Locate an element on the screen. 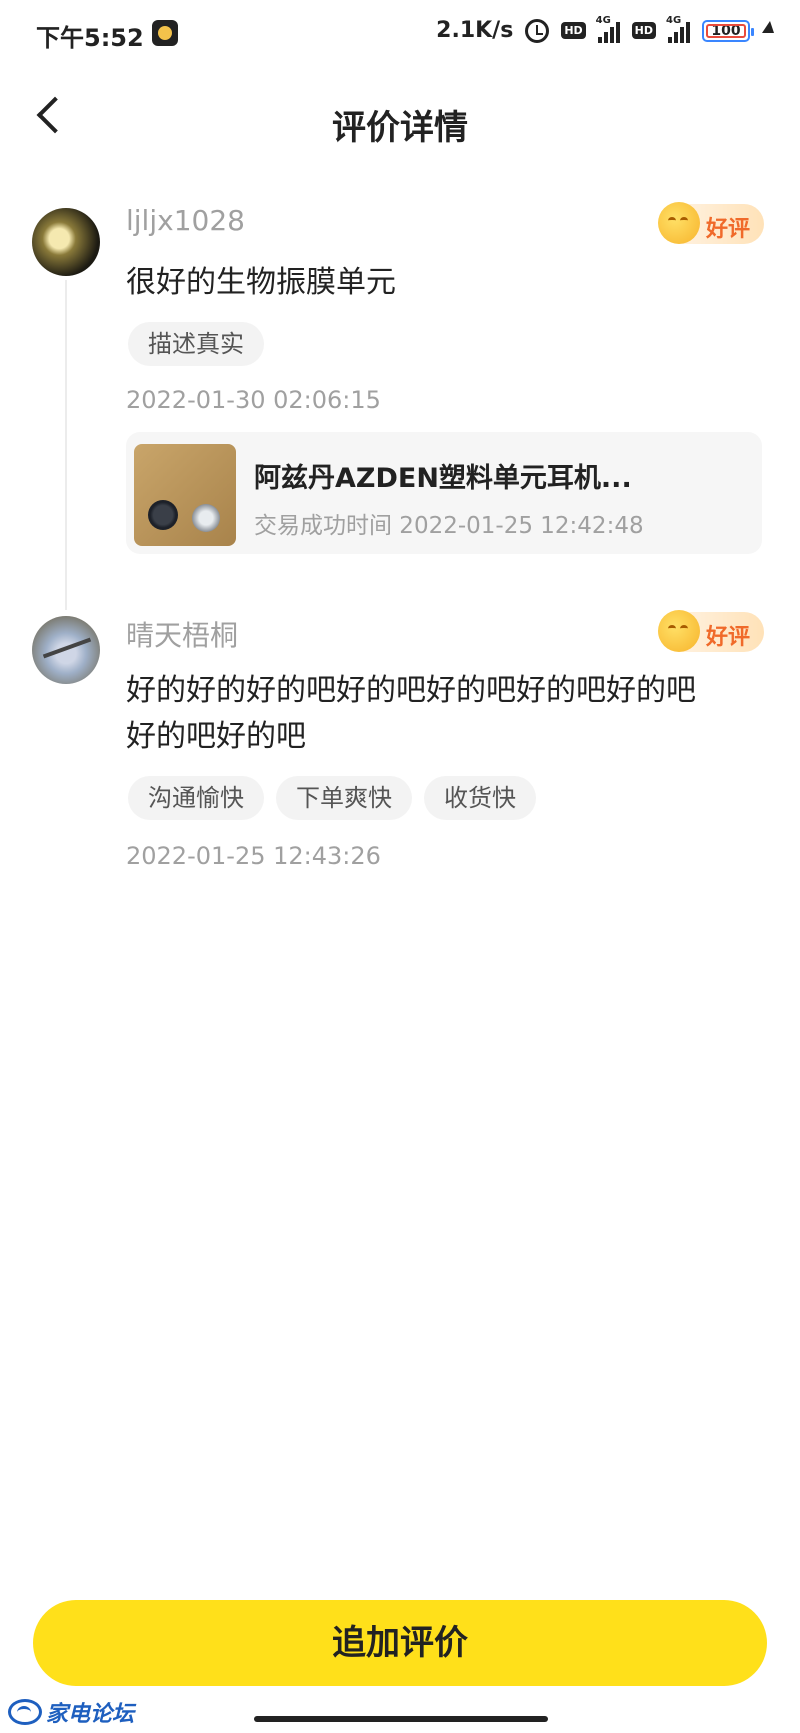 This screenshot has width=800, height=1733. watermark-text: 家电论坛 is located at coordinates (90, 1714).